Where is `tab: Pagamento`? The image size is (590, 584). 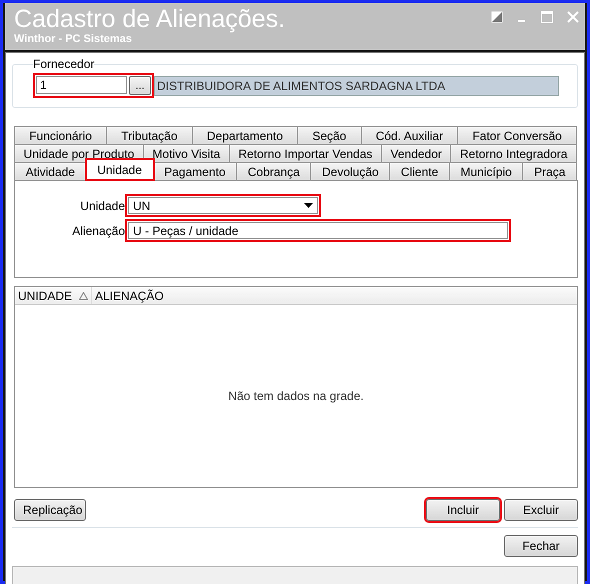 tab: Pagamento is located at coordinates (195, 171).